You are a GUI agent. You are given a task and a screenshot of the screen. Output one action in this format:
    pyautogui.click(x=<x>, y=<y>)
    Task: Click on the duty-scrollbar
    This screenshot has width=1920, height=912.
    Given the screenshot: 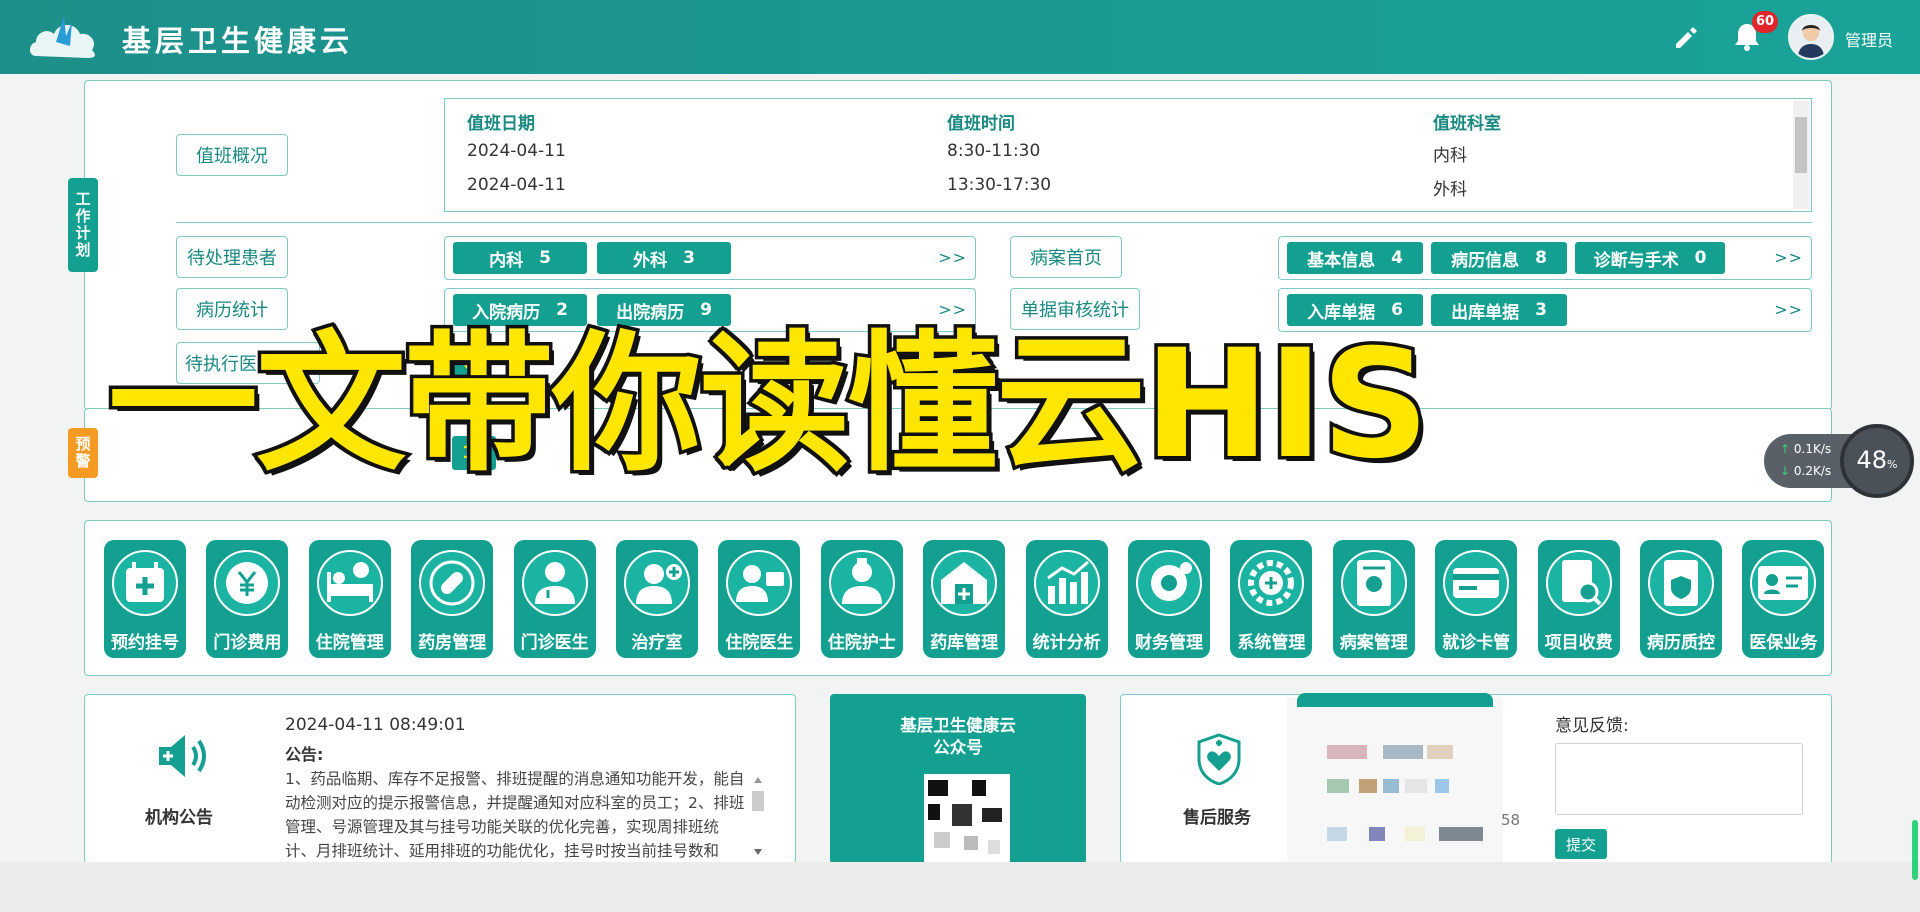 What is the action you would take?
    pyautogui.click(x=1801, y=155)
    